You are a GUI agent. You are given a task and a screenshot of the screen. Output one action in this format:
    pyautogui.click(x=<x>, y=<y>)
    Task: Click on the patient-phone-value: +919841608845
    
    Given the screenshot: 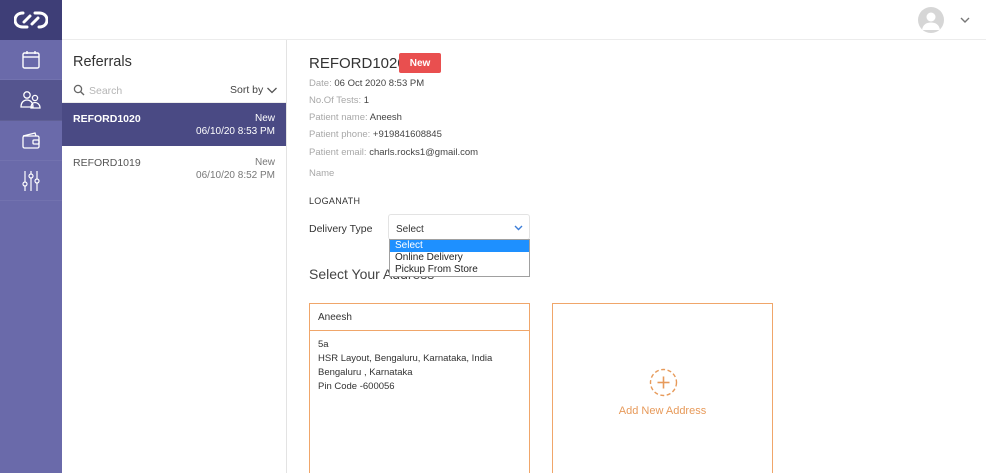 What is the action you would take?
    pyautogui.click(x=407, y=134)
    